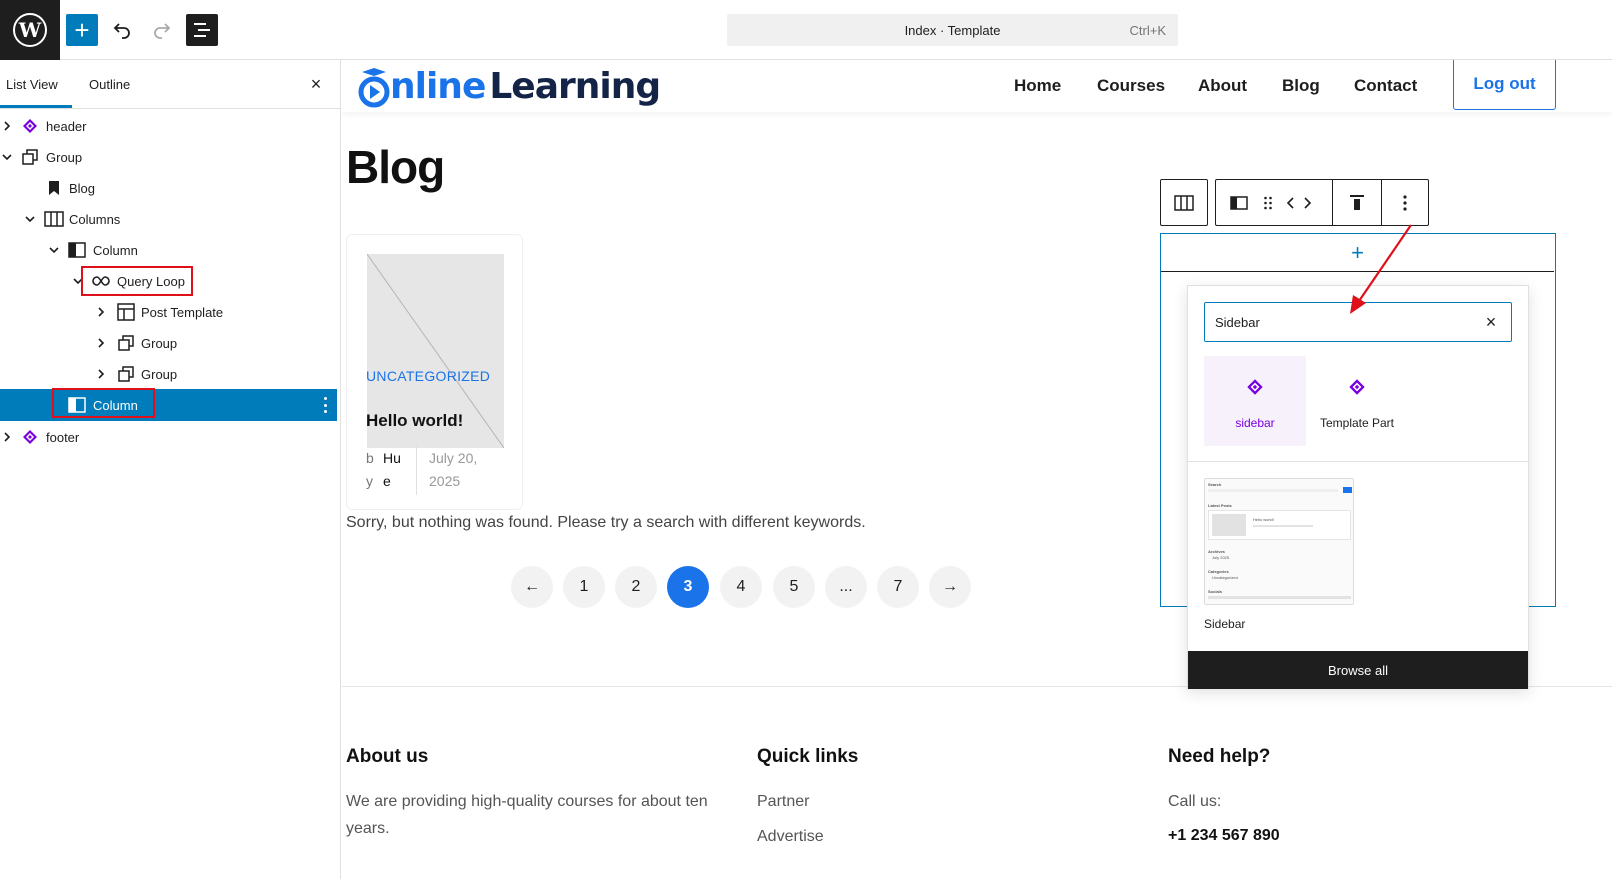  Describe the element at coordinates (32, 84) in the screenshot. I see `tab-list-view: List View` at that location.